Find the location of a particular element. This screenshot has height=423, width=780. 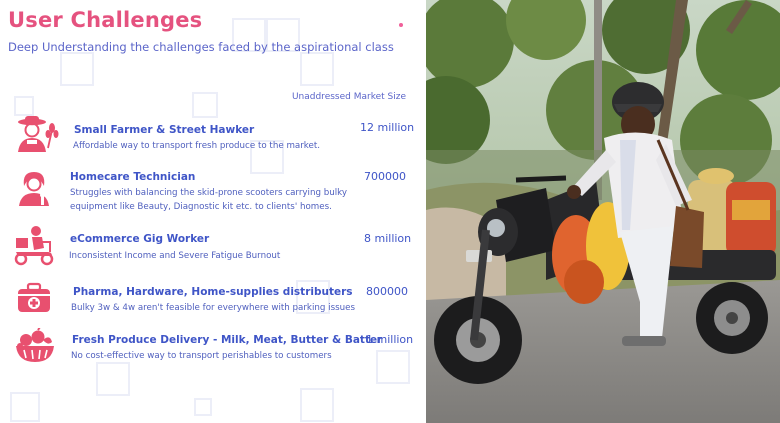

market-size-value: 700000 is located at coordinates (385, 176).